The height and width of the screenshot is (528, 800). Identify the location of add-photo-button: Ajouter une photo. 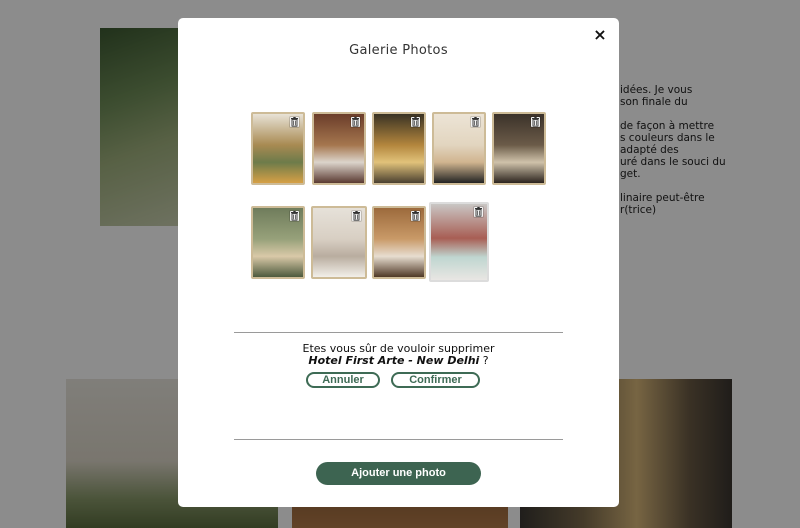
(398, 473).